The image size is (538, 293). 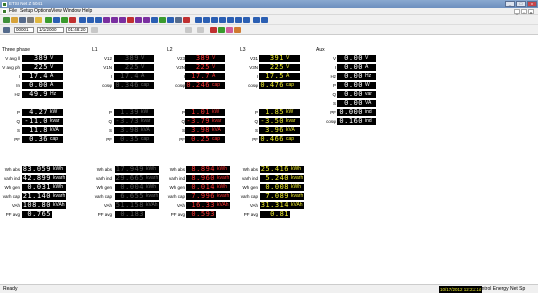 What do you see at coordinates (256, 20) in the screenshot?
I see `window-icon` at bounding box center [256, 20].